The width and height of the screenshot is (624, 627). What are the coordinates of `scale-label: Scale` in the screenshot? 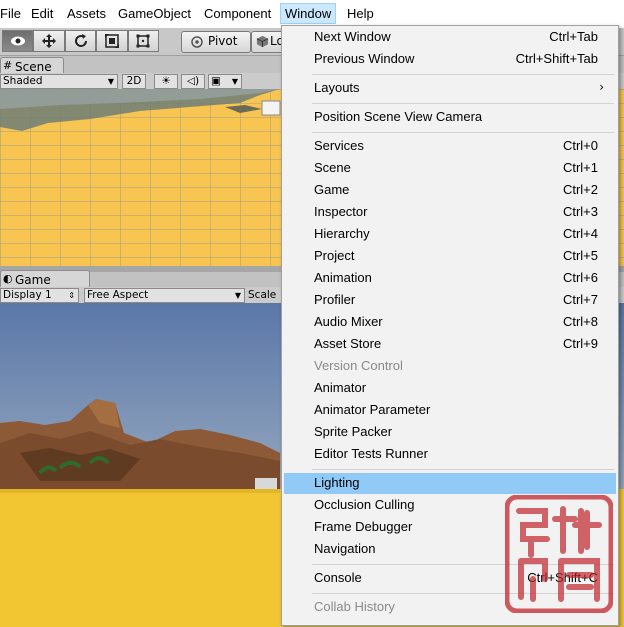 It's located at (262, 295).